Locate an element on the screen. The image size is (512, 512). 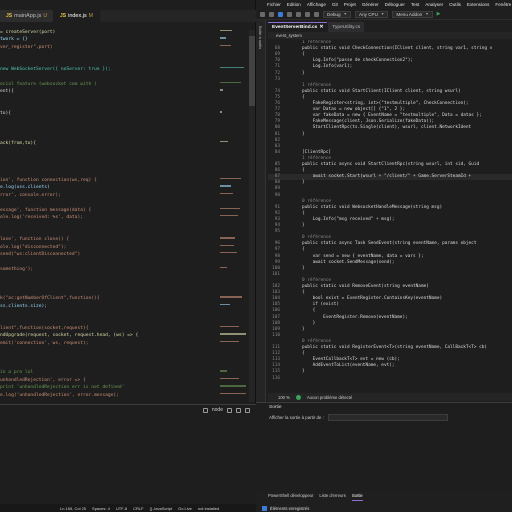
codelens-text: 1 référence is located at coordinates (317, 85).